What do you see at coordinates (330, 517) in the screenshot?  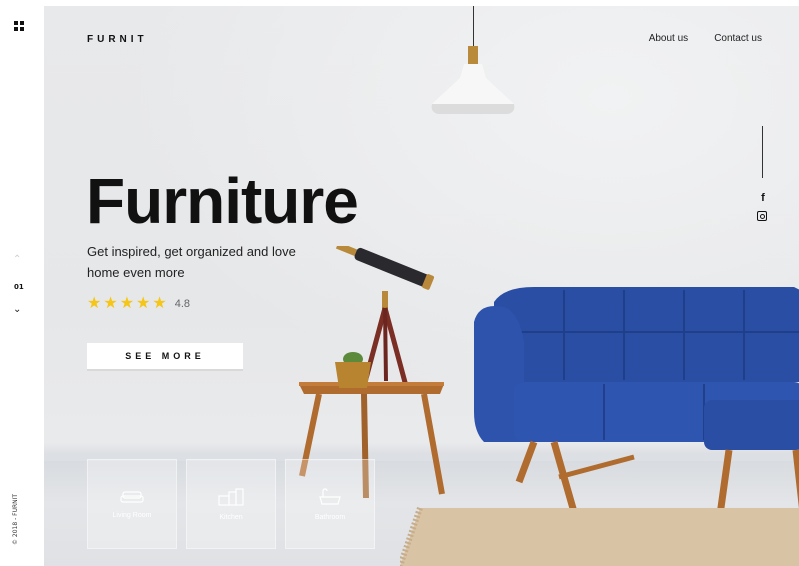 I see `category-label: Bathroom` at bounding box center [330, 517].